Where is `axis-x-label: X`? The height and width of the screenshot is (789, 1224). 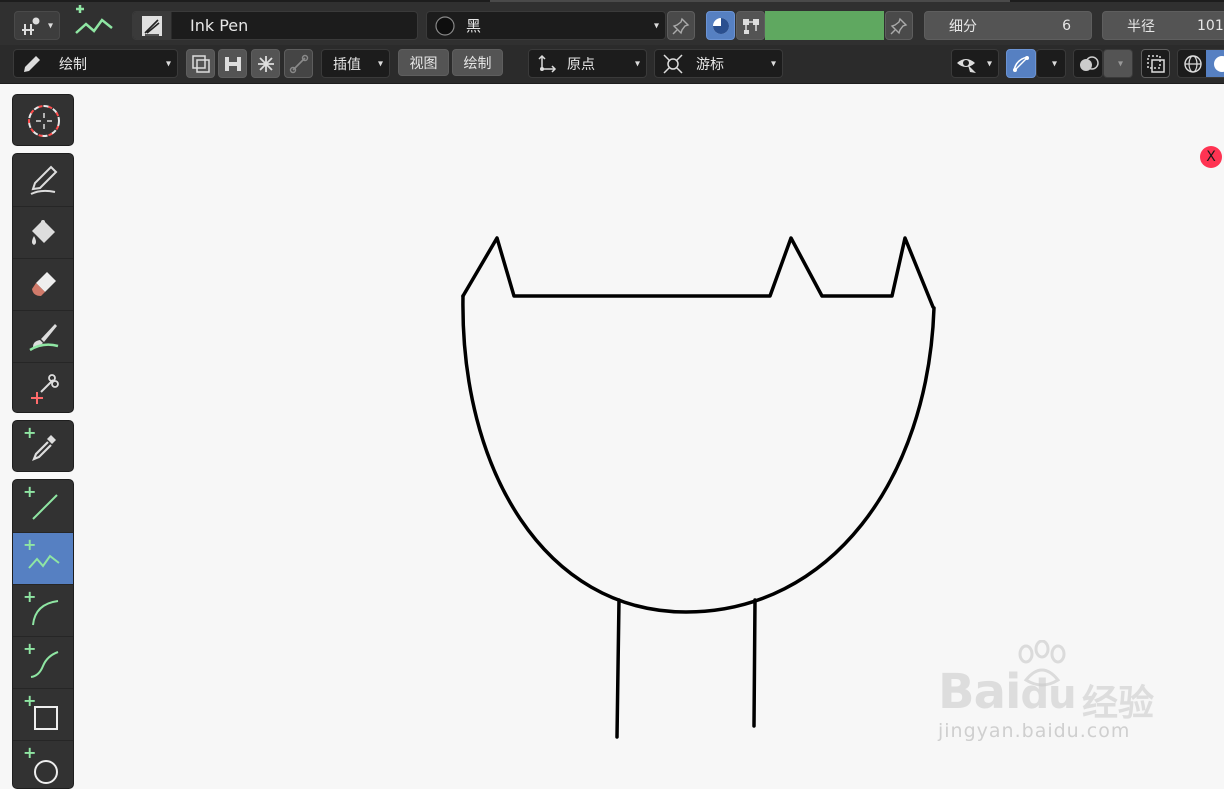 axis-x-label: X is located at coordinates (1211, 157).